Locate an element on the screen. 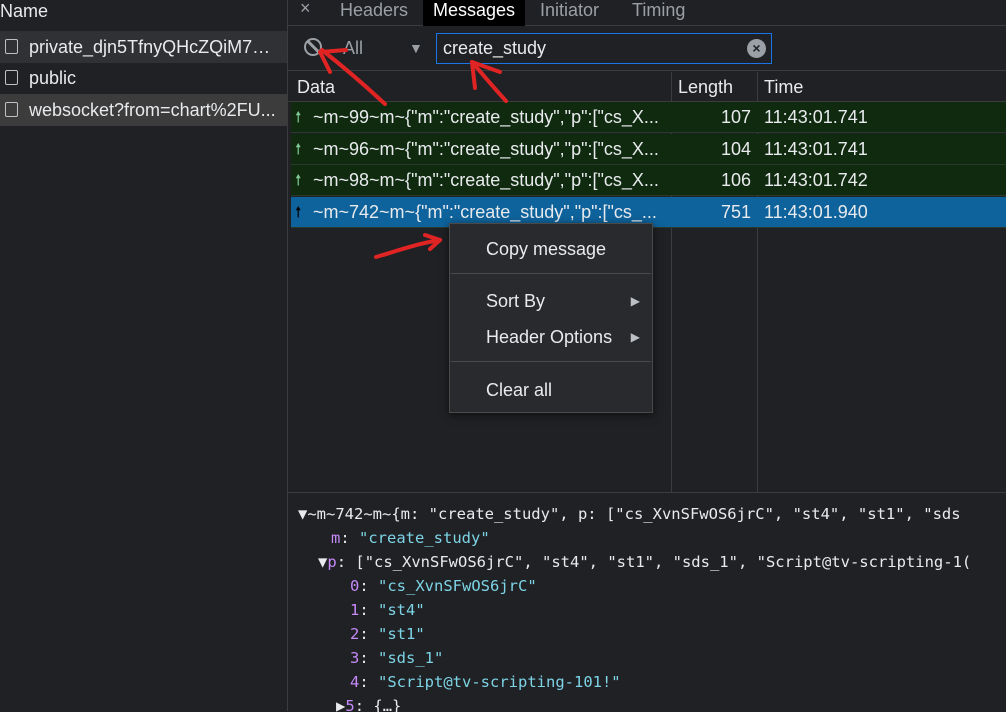 The height and width of the screenshot is (712, 1006). tree-index: 3 is located at coordinates (355, 658).